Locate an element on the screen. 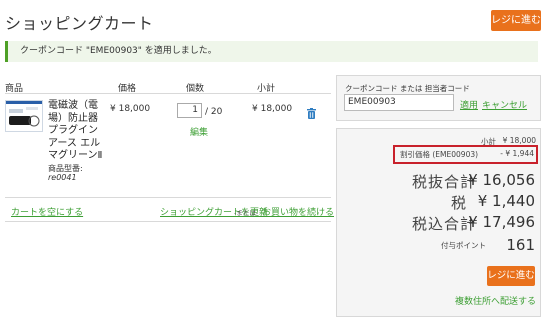  discount-value: - ¥ 1,944 is located at coordinates (517, 153).